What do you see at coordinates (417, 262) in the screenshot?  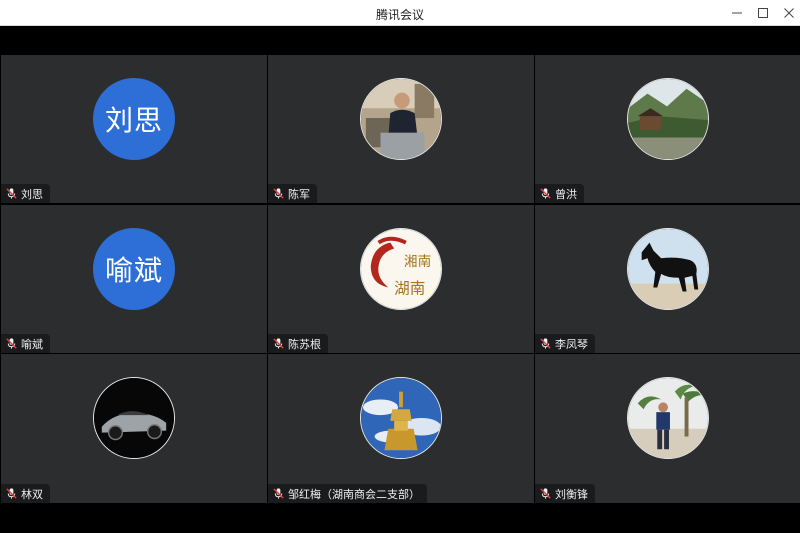 I see `svg-text: 湘南` at bounding box center [417, 262].